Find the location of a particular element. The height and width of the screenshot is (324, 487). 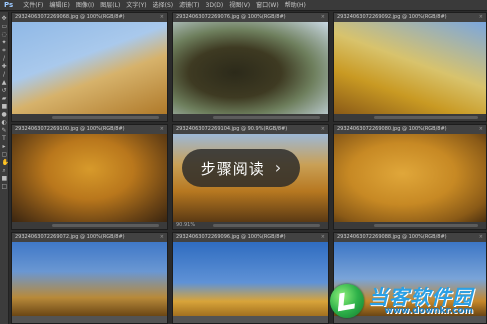

menu-layer: 图层(L) is located at coordinates (110, 5).